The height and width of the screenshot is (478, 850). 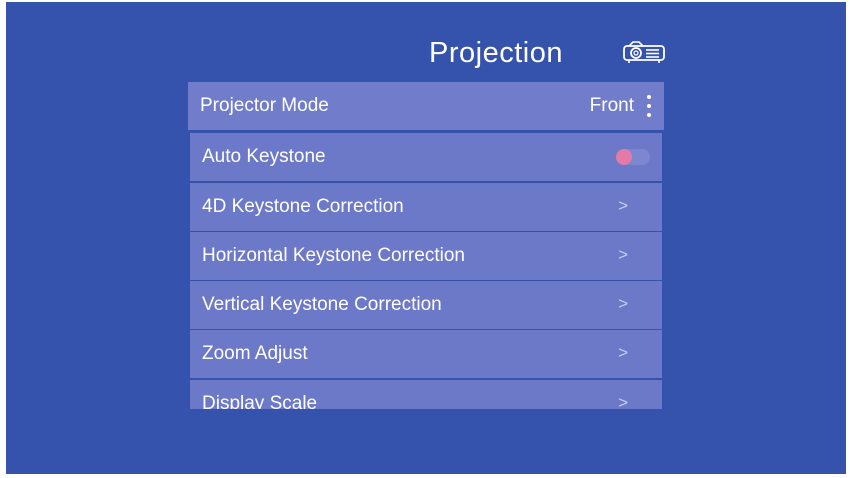 I want to click on menu-item-zoom-adjust: Zoom Adjust >, so click(x=426, y=354).